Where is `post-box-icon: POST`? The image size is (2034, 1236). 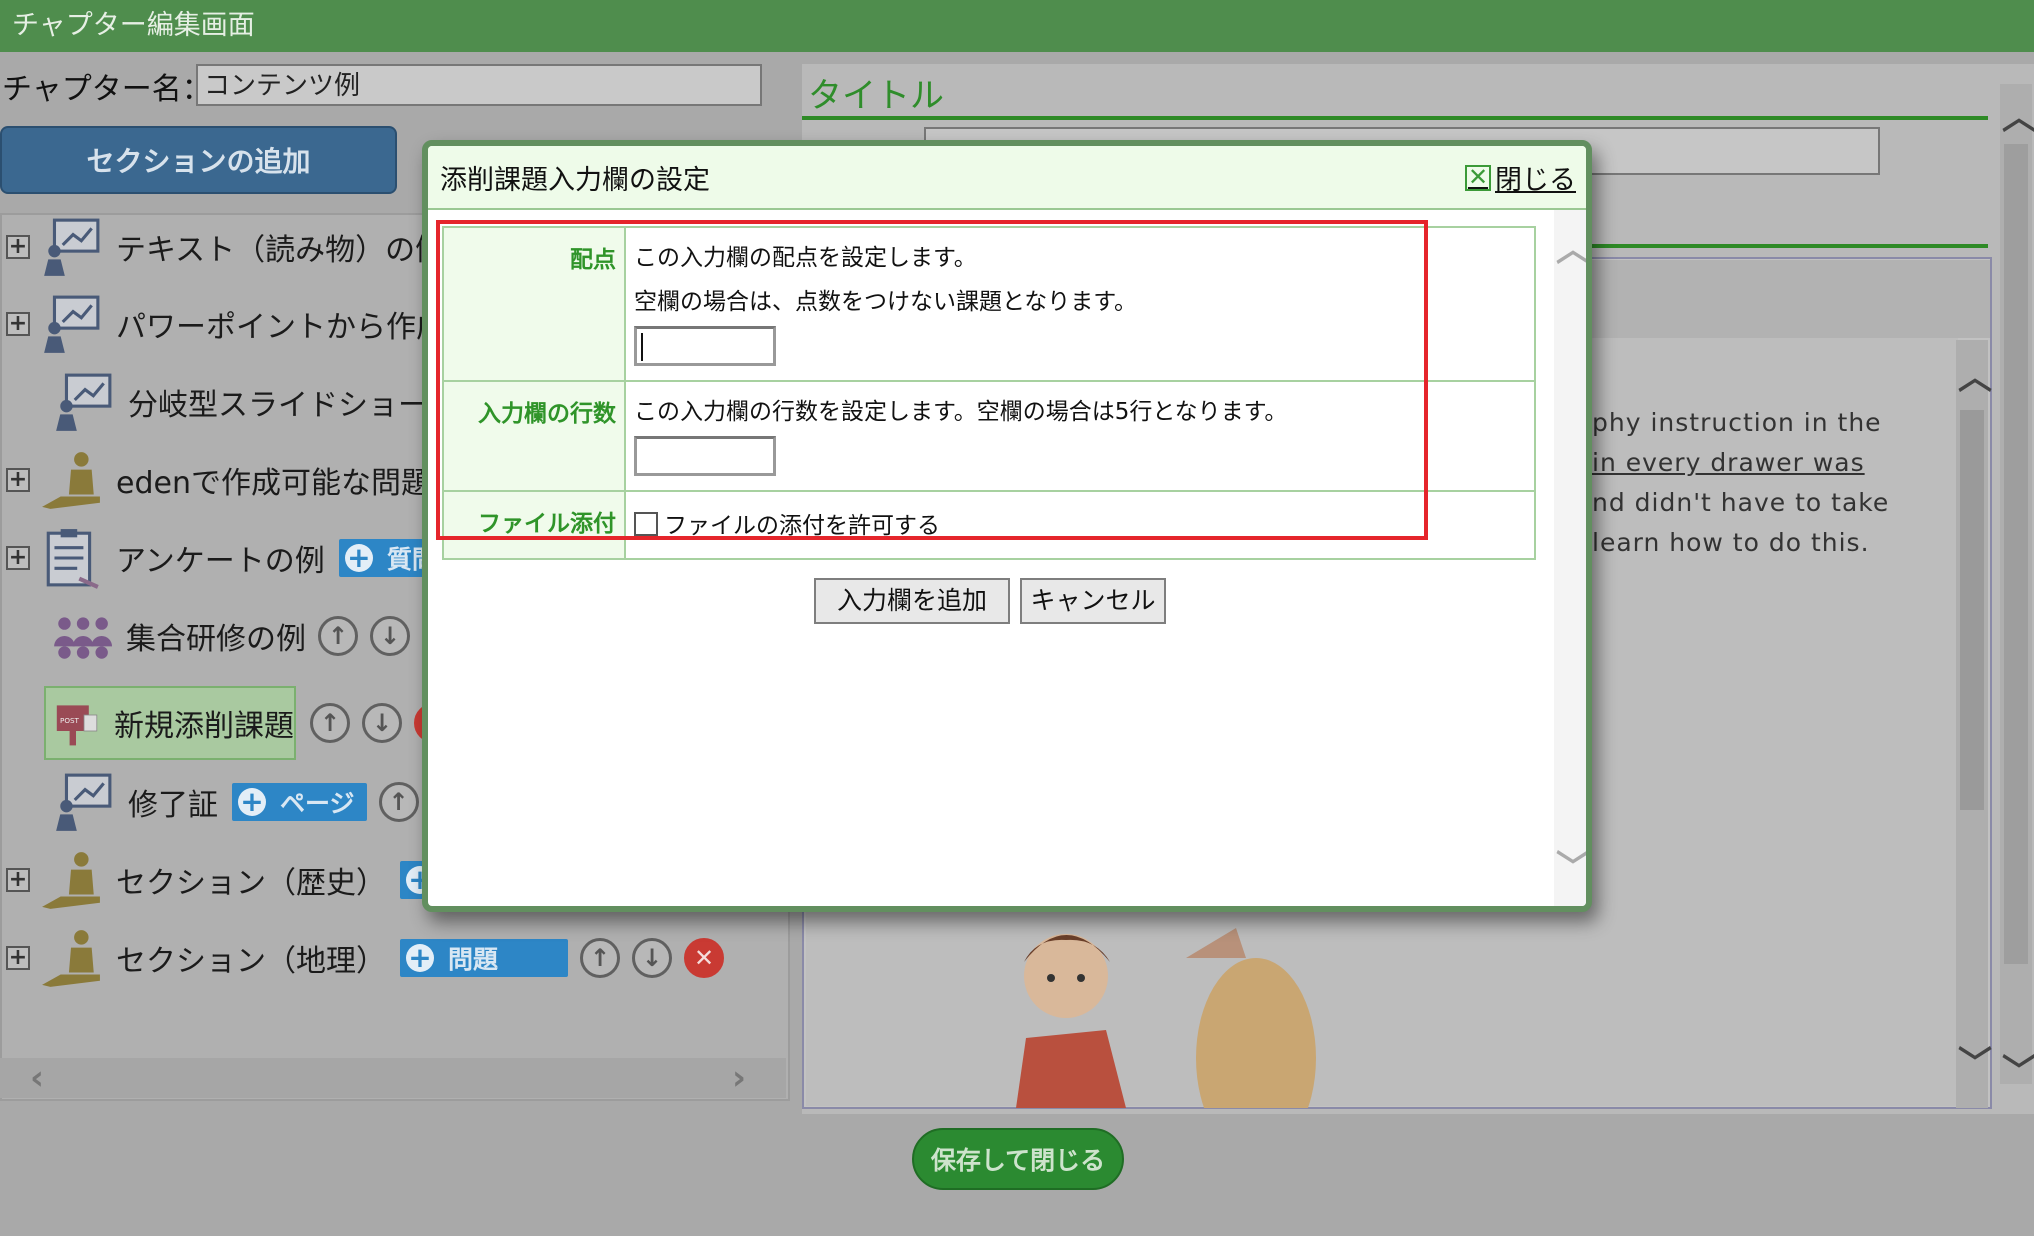
post-box-icon: POST is located at coordinates (77, 725).